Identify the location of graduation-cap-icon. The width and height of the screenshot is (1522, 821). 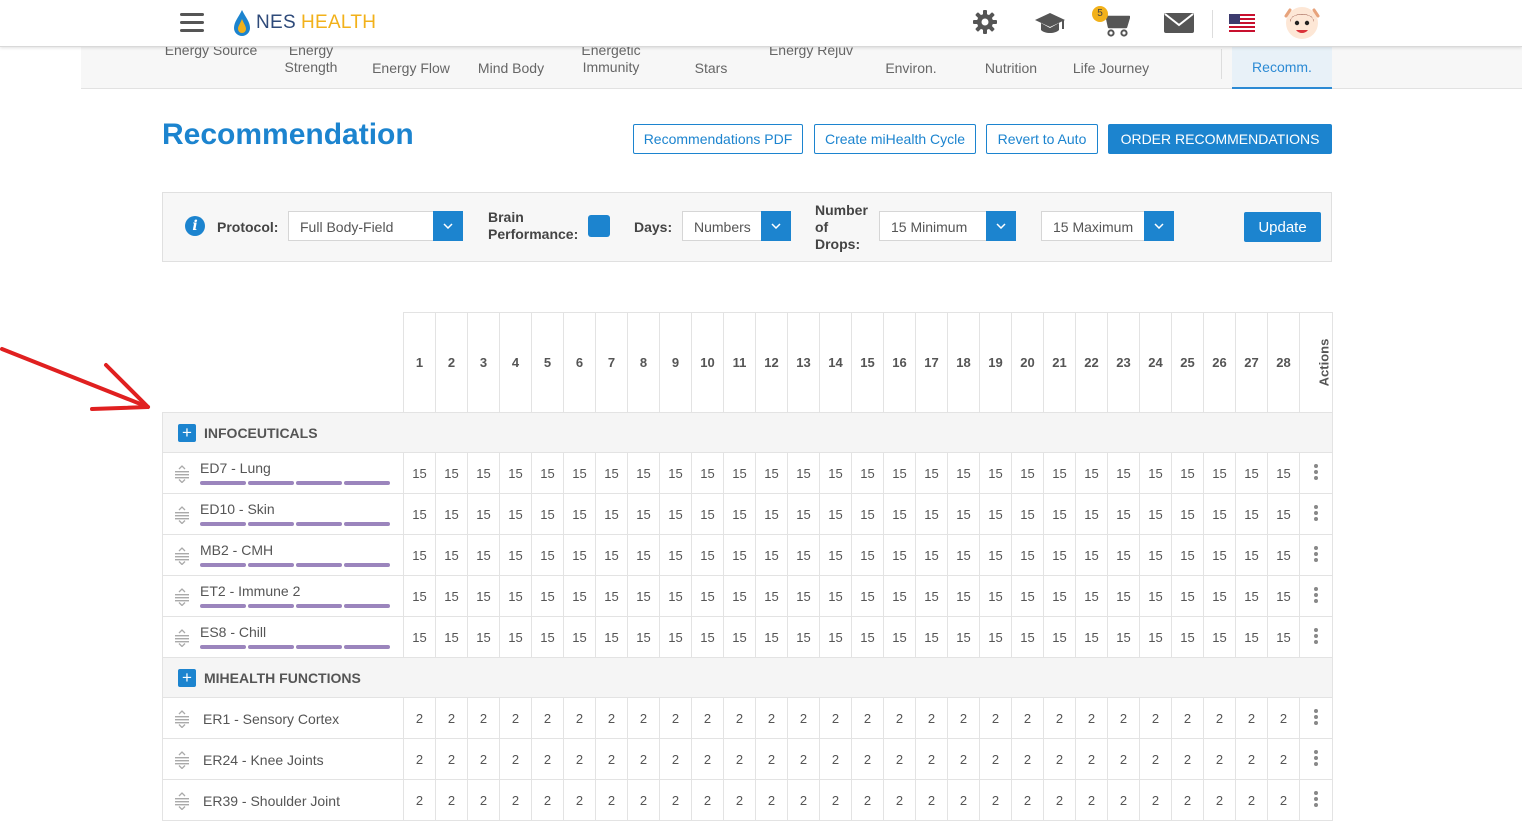
(1050, 23).